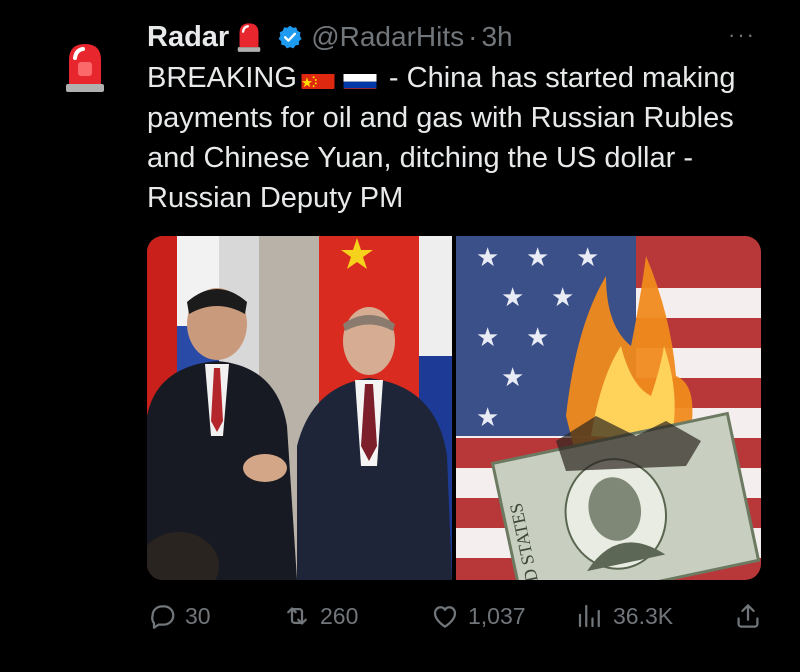  Describe the element at coordinates (290, 37) in the screenshot. I see `verified-badge-icon` at that location.